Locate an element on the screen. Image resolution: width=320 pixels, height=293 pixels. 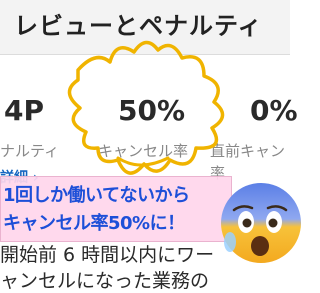
page-title: レビューとペナルティ is located at coordinates (138, 26).